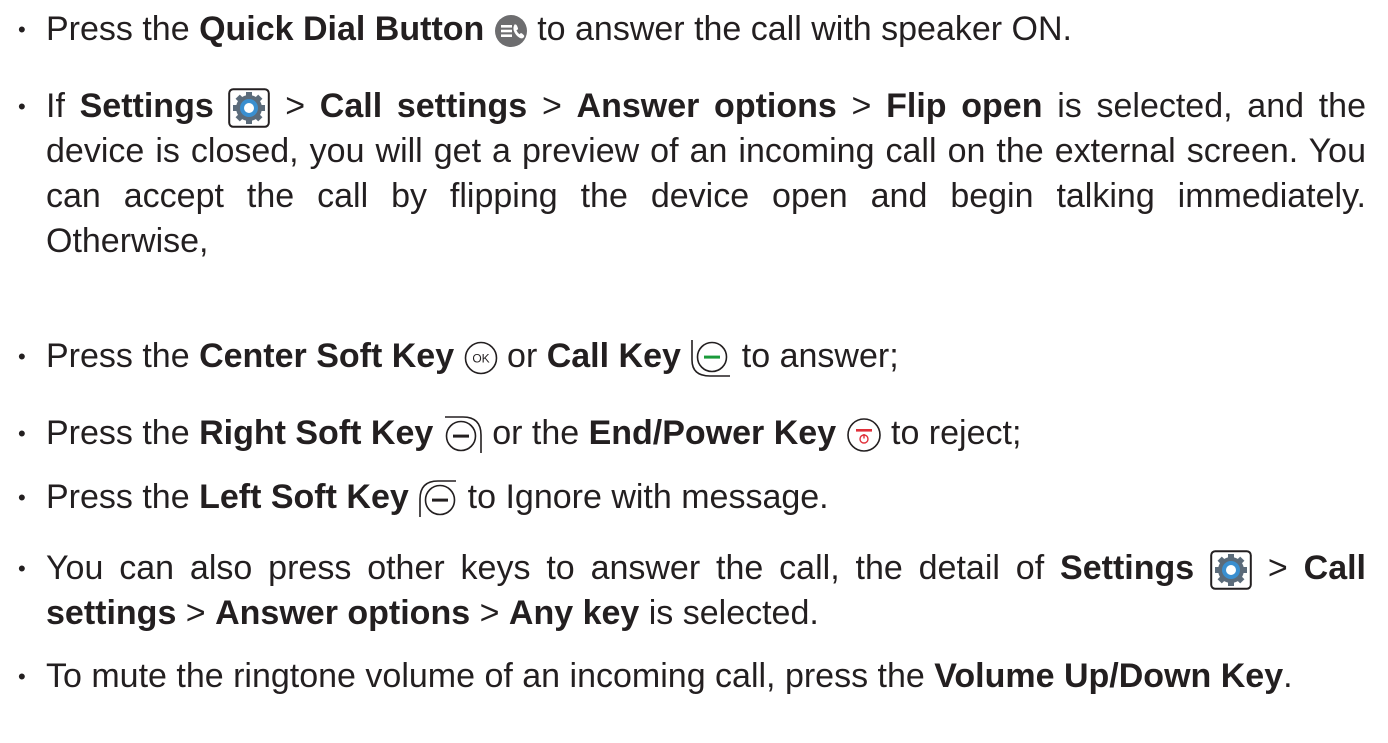 The width and height of the screenshot is (1388, 743). I want to click on center-soft-key-ok-icon: OK, so click(481, 358).